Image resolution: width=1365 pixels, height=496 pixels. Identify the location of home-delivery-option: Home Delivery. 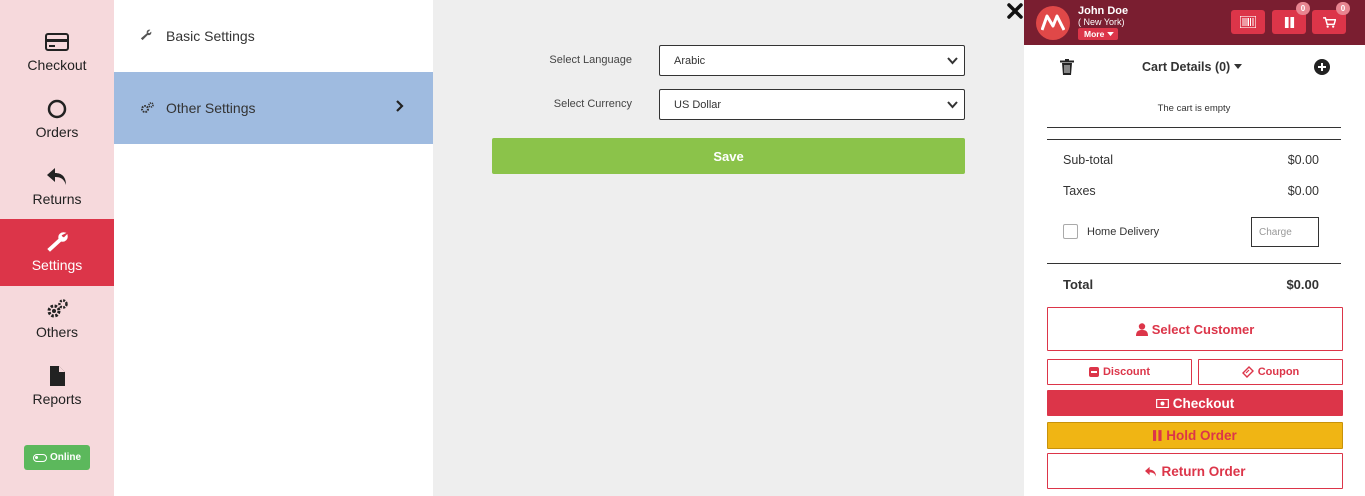
(1111, 231).